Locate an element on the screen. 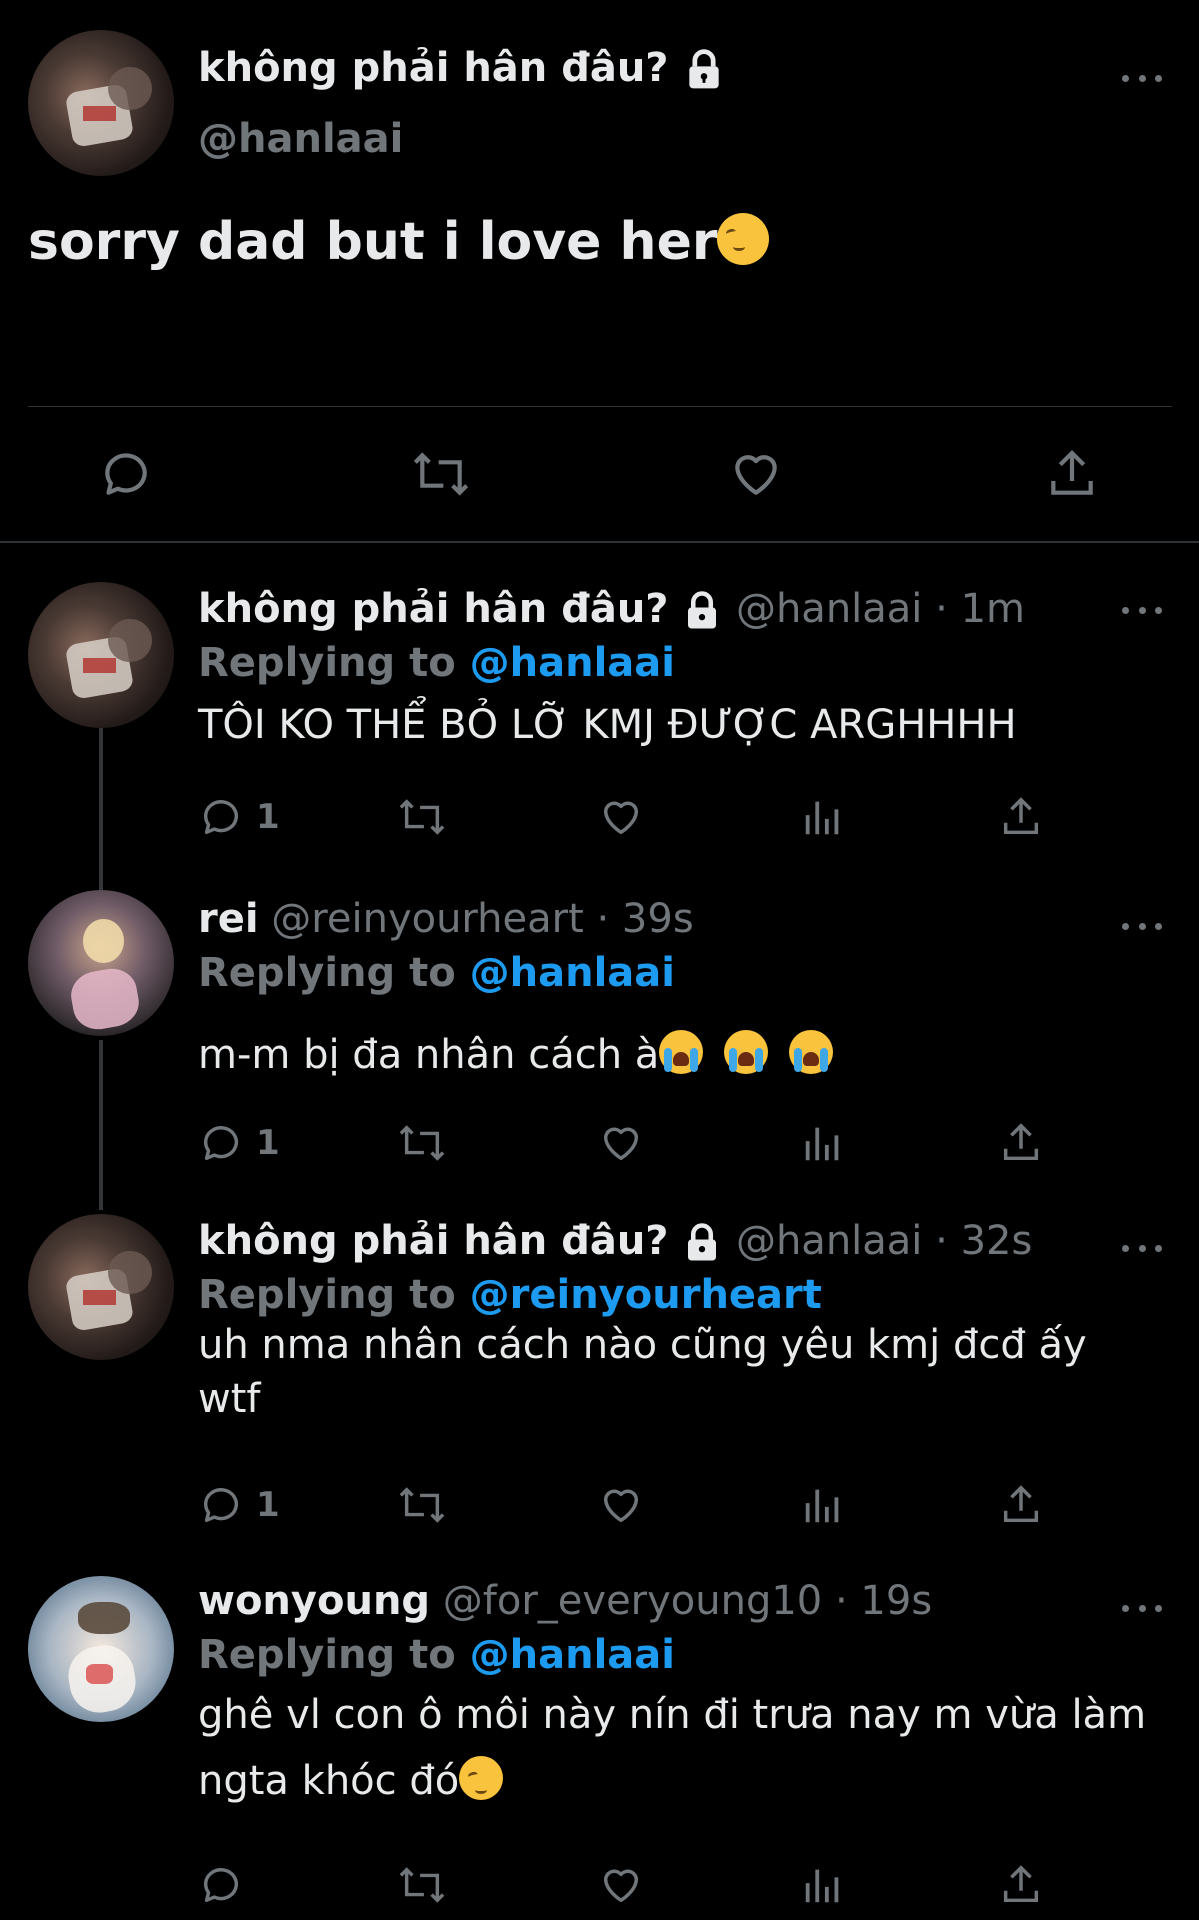 This screenshot has width=1199, height=1920. timestamp: · 19s is located at coordinates (883, 1601).